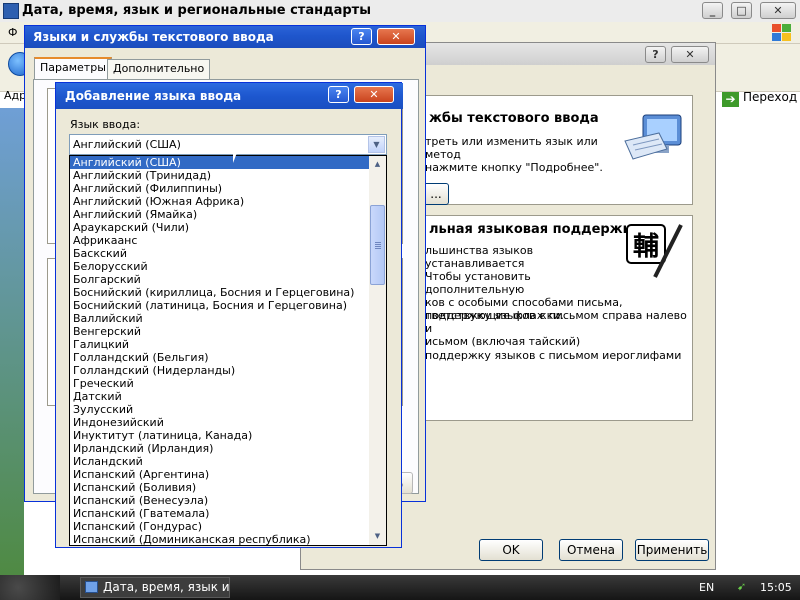 Image resolution: width=800 pixels, height=600 pixels. Describe the element at coordinates (228, 409) in the screenshot. I see `language-list-item: Зулусский` at that location.